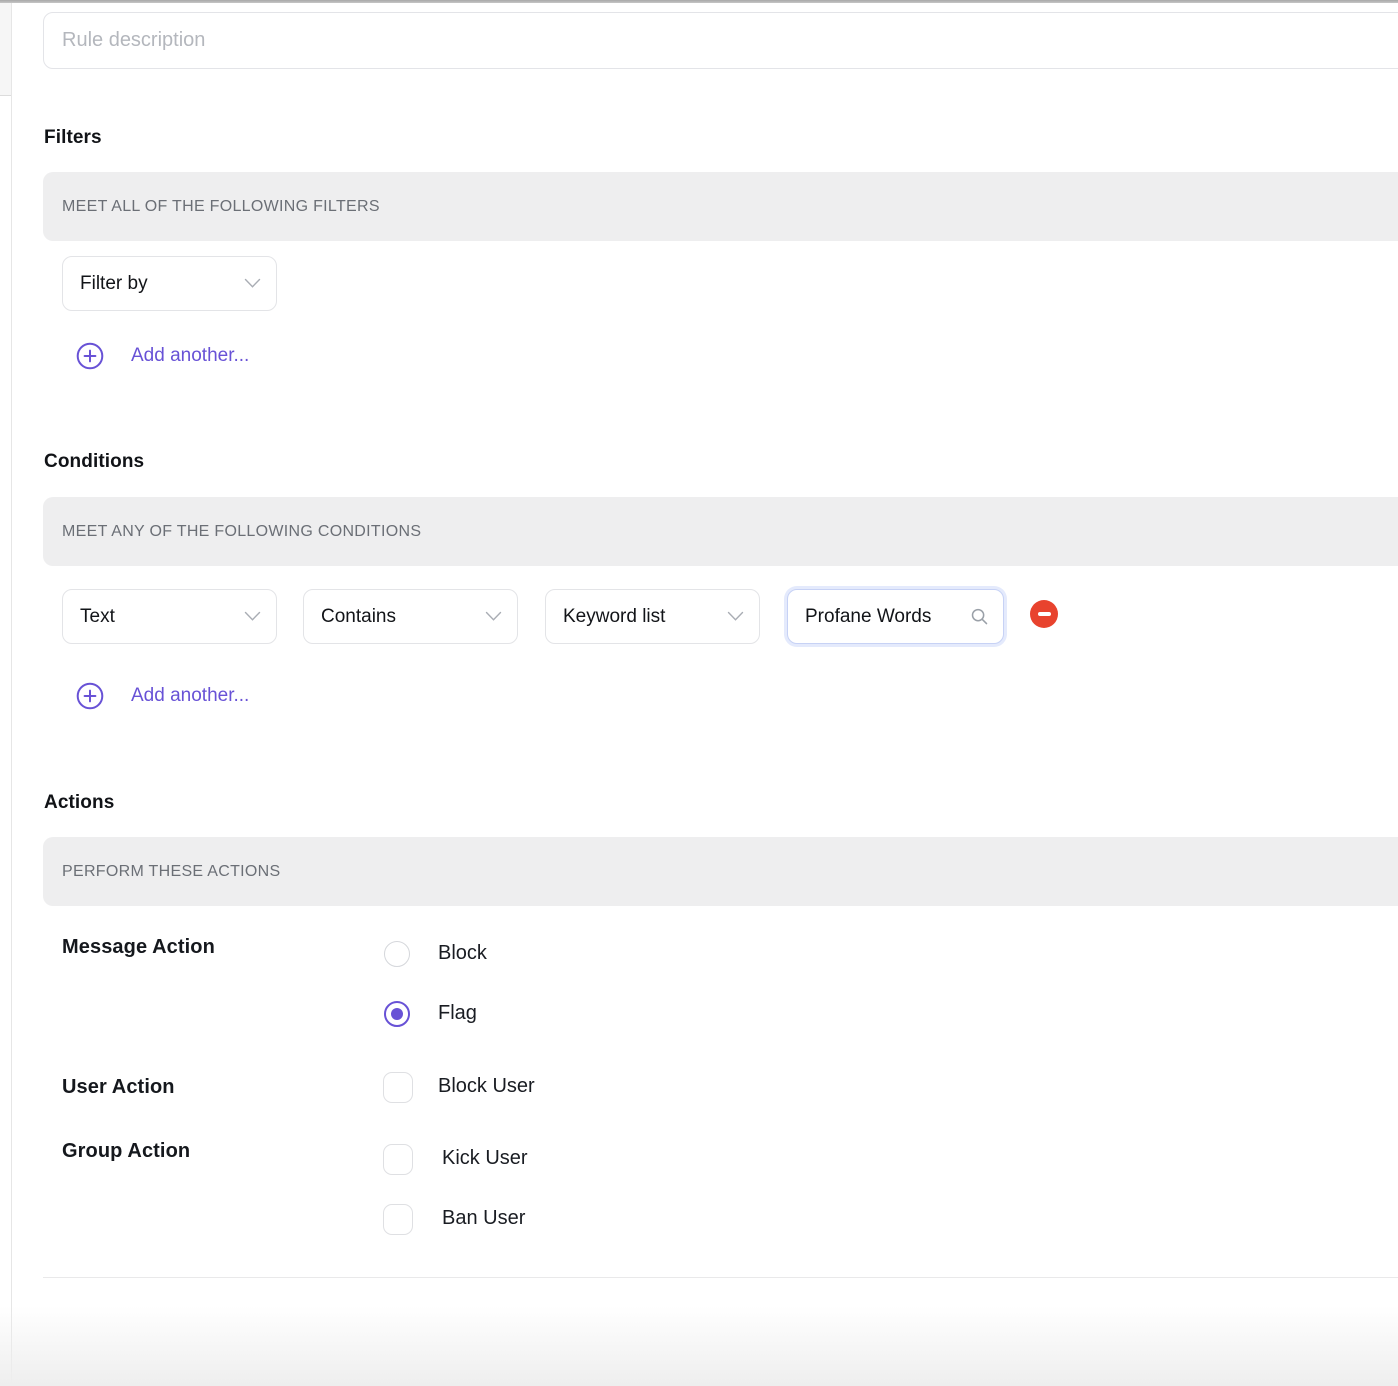  Describe the element at coordinates (169, 616) in the screenshot. I see `condition-subject-select: Text` at that location.